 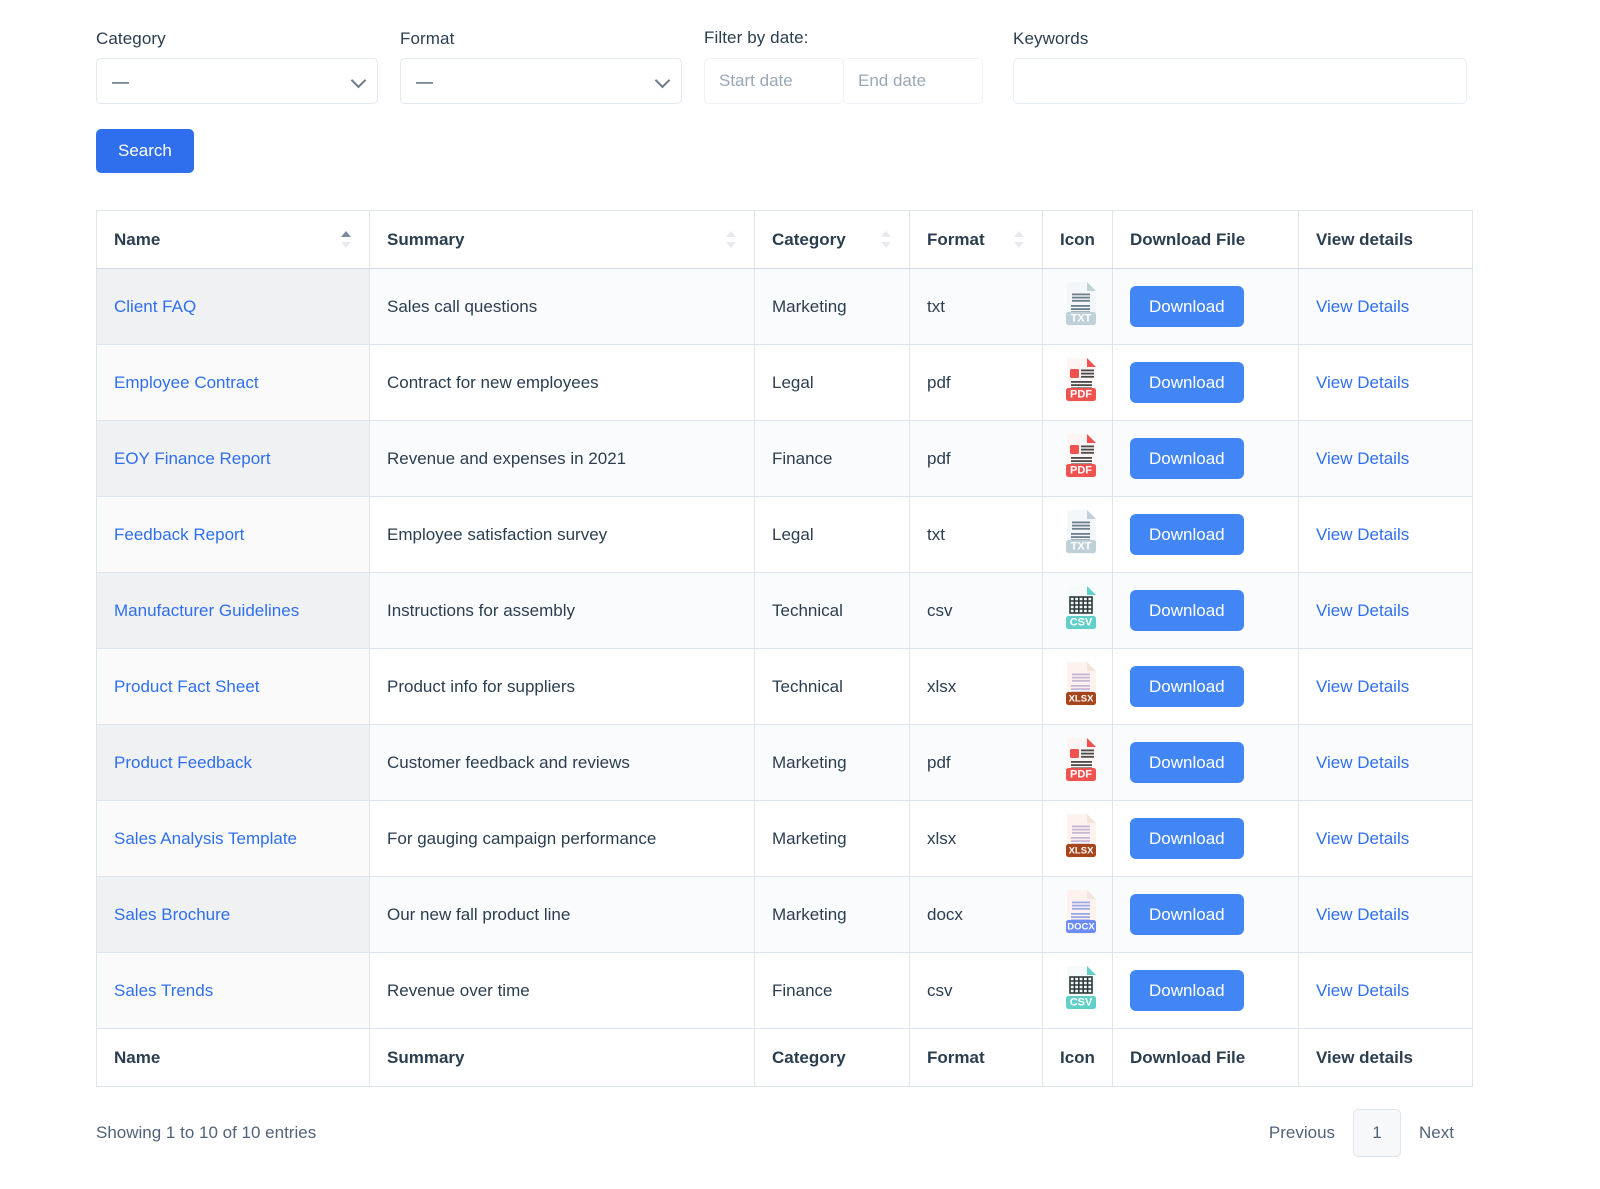 What do you see at coordinates (206, 1133) in the screenshot?
I see `entries-info: Showing 1 to 10 of 10 entries` at bounding box center [206, 1133].